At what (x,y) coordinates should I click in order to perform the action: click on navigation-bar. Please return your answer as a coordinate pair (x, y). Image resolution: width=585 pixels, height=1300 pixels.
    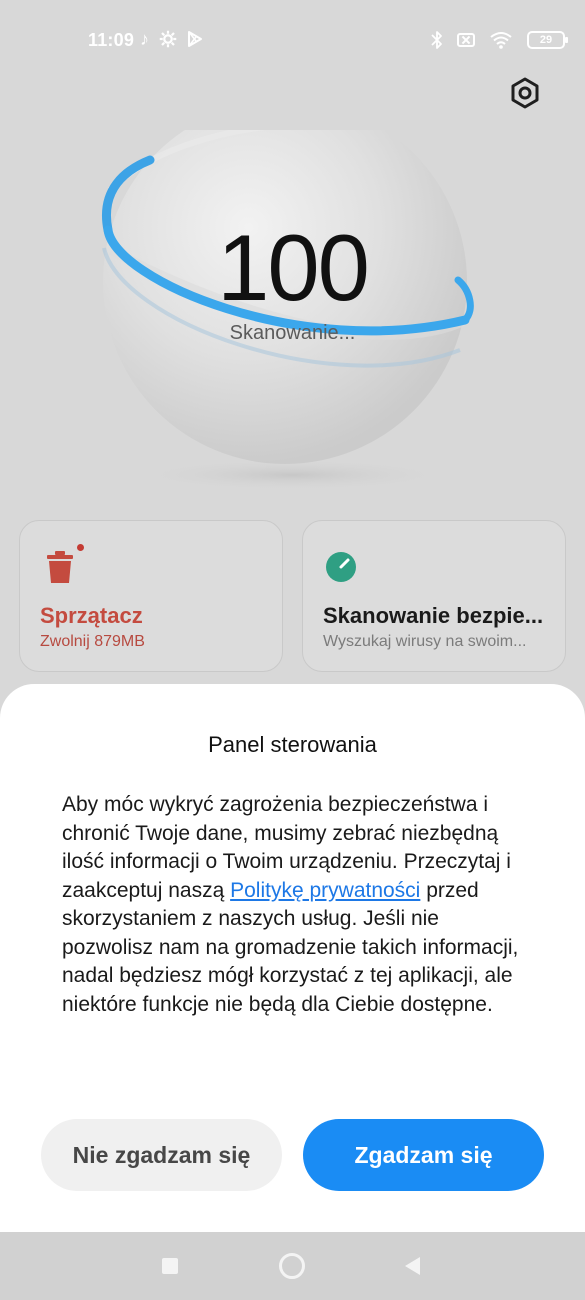
    Looking at the image, I should click on (292, 1266).